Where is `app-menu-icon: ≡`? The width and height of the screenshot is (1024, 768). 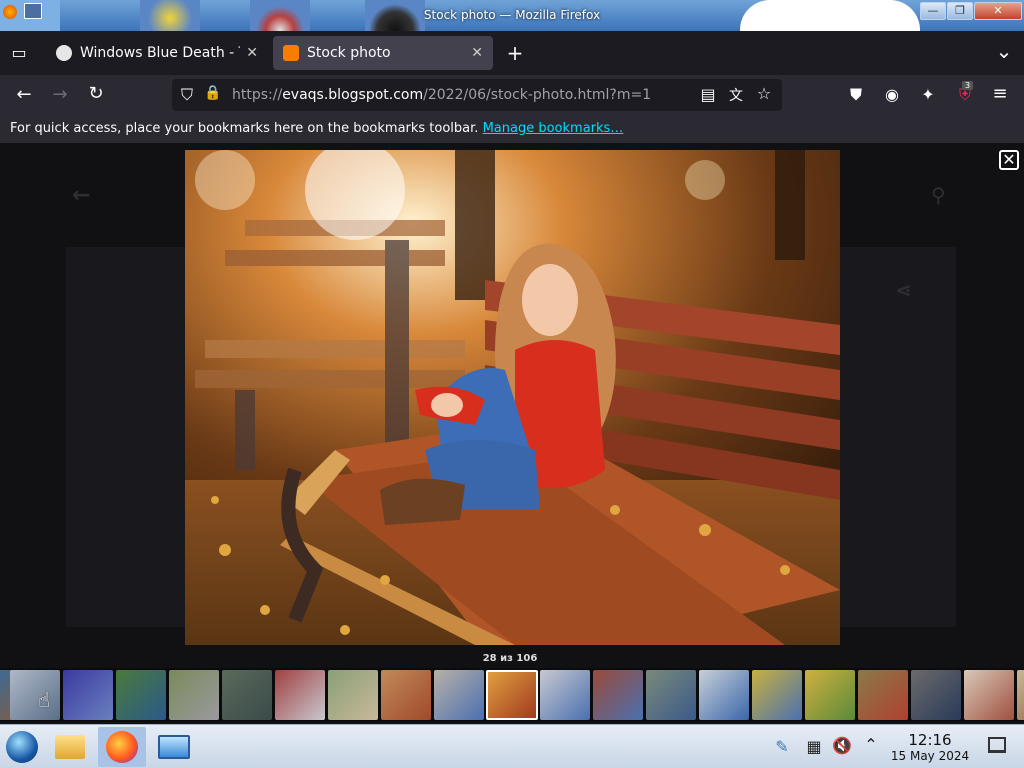 app-menu-icon: ≡ is located at coordinates (1000, 93).